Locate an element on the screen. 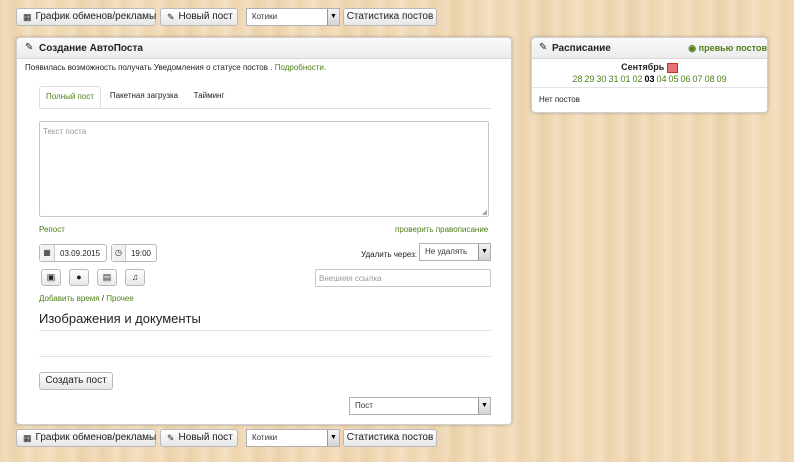 The height and width of the screenshot is (462, 794). tab-timing: Тайминг is located at coordinates (209, 97).